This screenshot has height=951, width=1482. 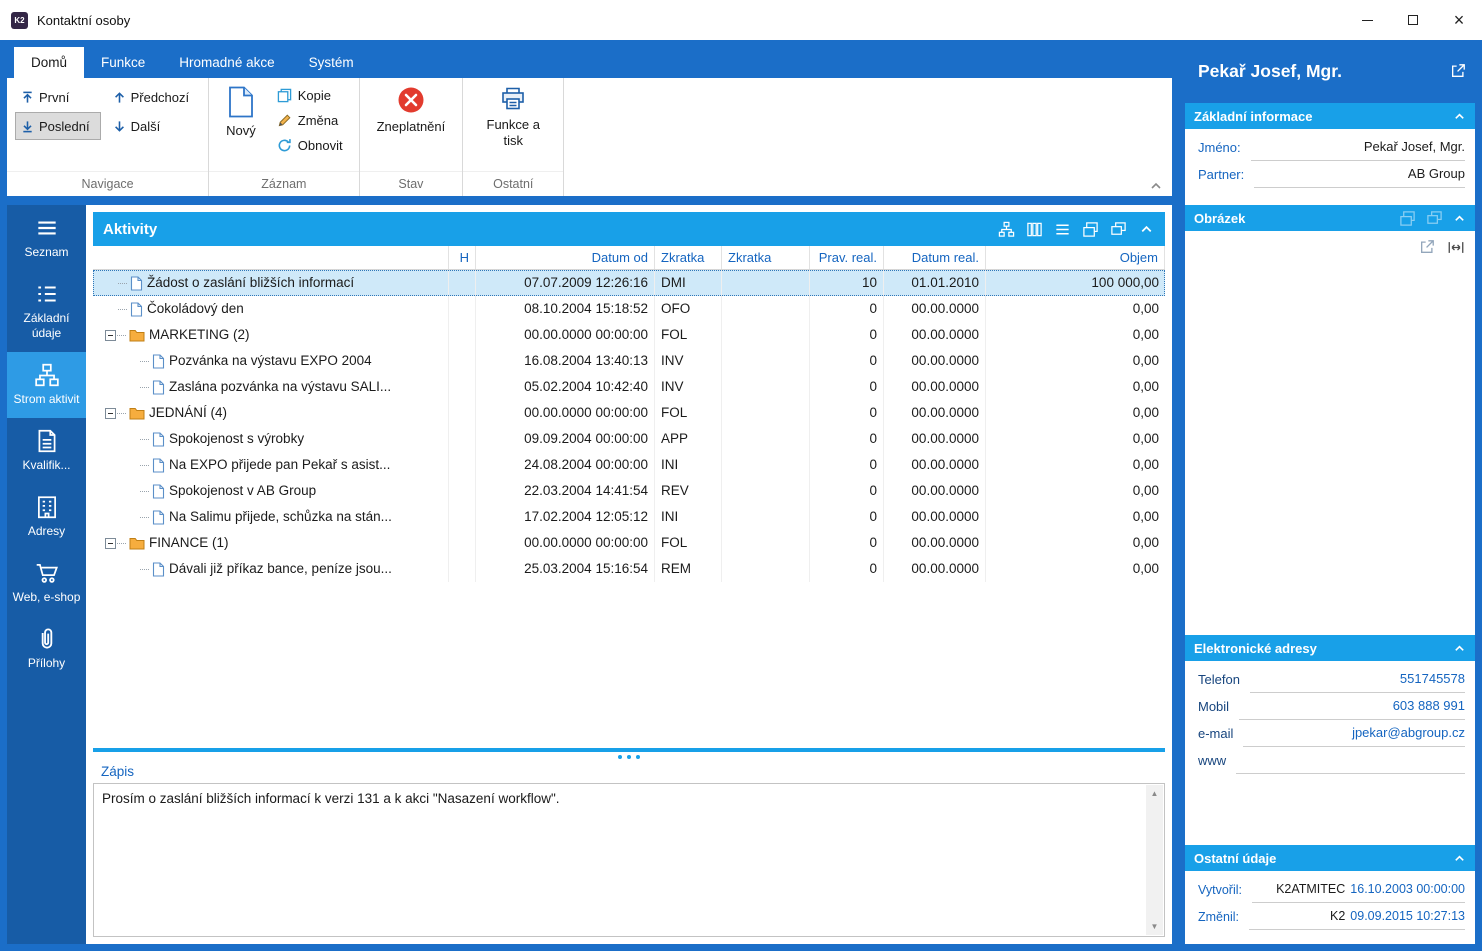 What do you see at coordinates (1330, 218) in the screenshot?
I see `image-header: Obrázek` at bounding box center [1330, 218].